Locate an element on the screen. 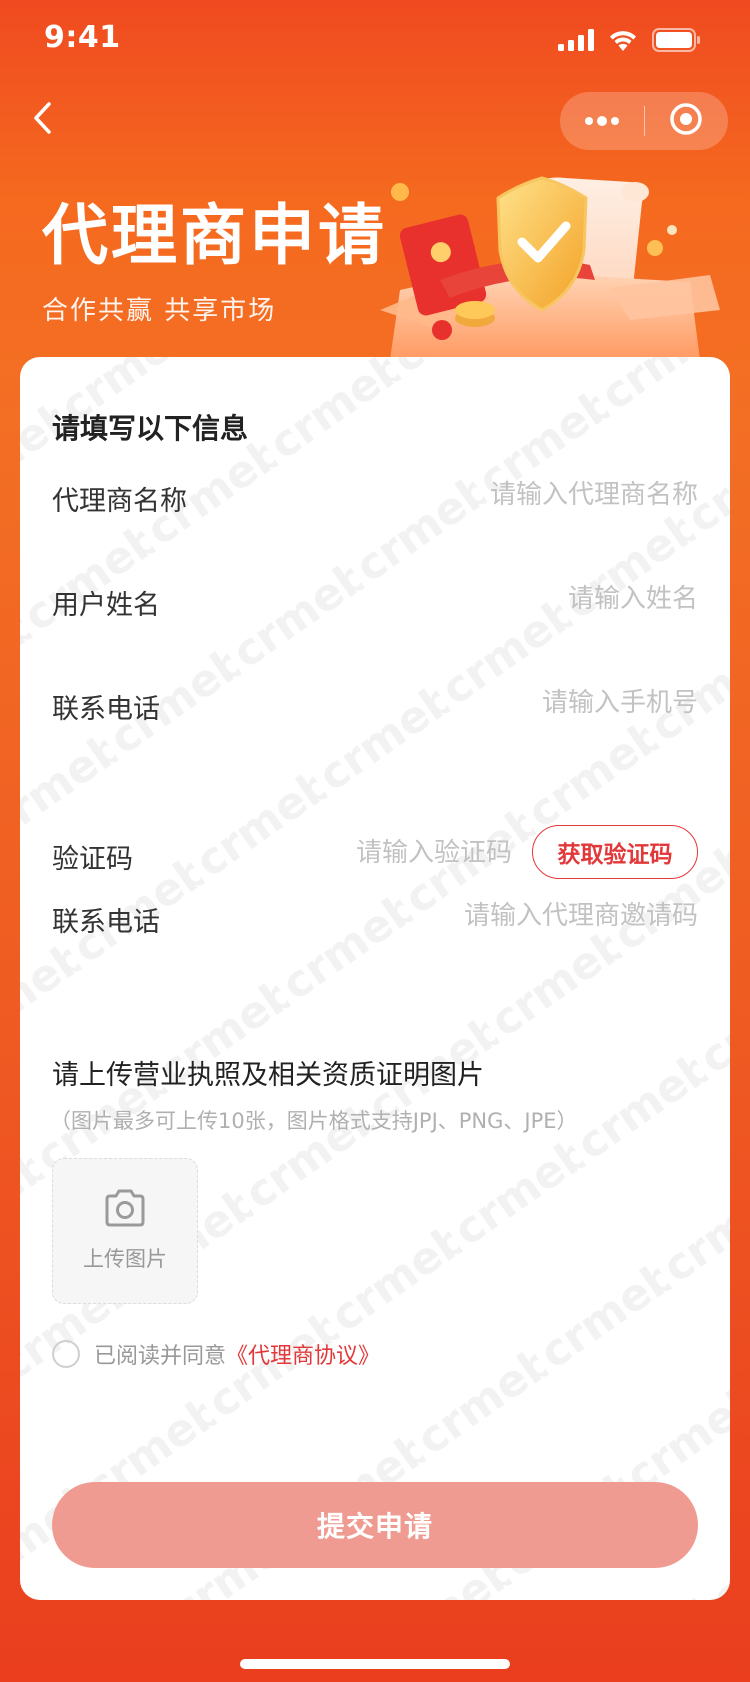 Image resolution: width=750 pixels, height=1682 pixels. back-button is located at coordinates (42, 120).